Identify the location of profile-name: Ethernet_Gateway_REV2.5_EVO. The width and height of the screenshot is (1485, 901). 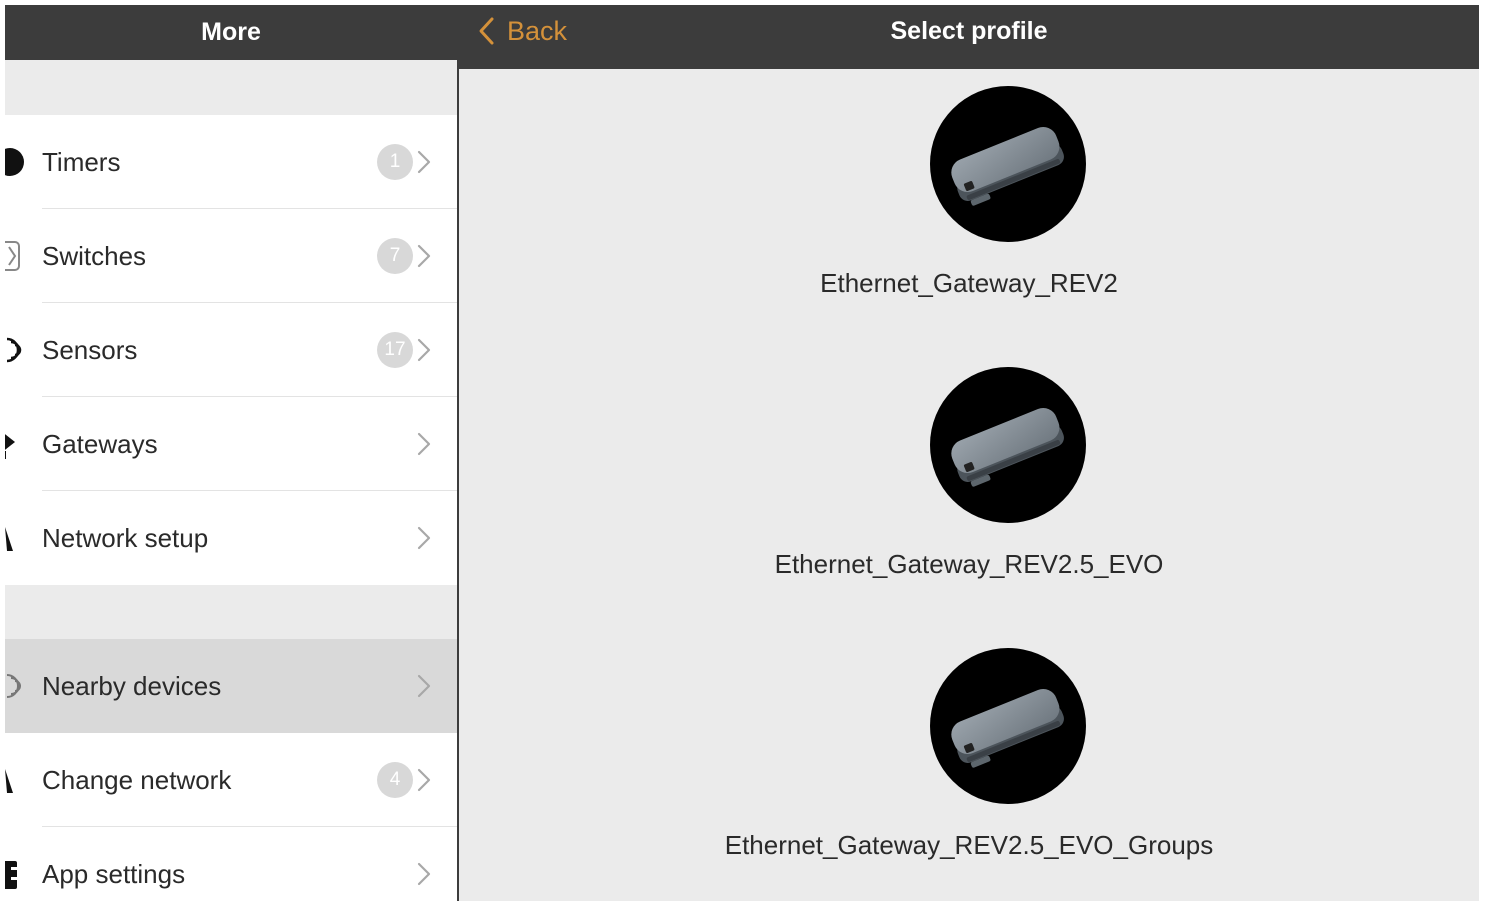
(969, 564).